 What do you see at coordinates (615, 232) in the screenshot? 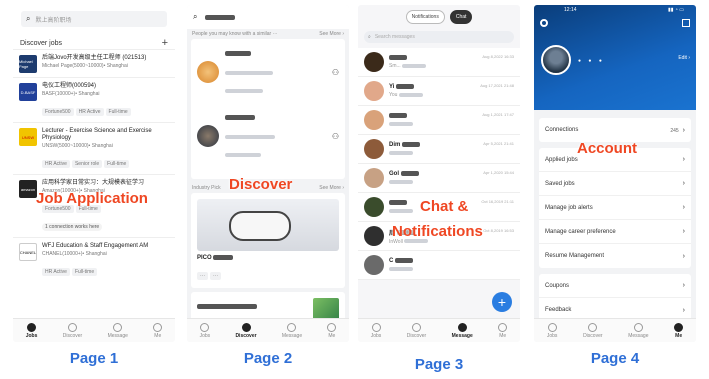
I see `menu-item: Manage career preference ›` at bounding box center [615, 232].